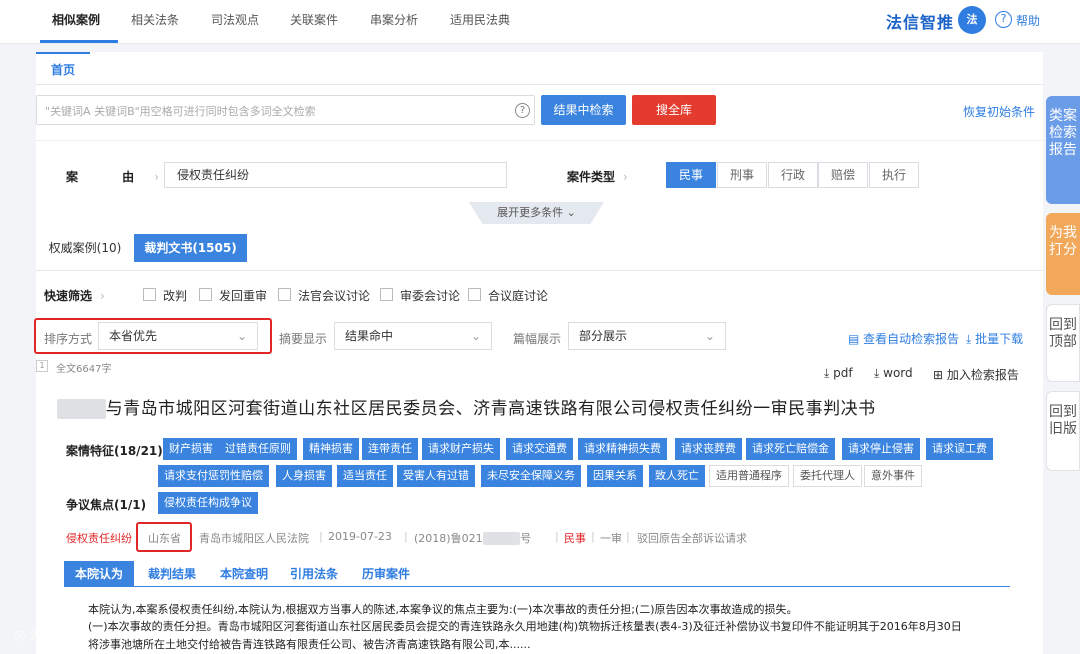 The width and height of the screenshot is (1080, 654). I want to click on restore-conditions-link: 恢复初始条件, so click(999, 111).